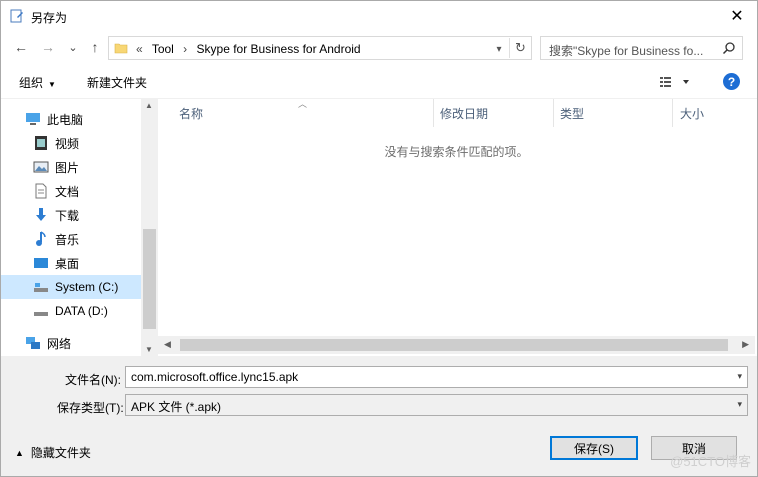 Image resolution: width=758 pixels, height=477 pixels. I want to click on breadcrumb: « Tool › Skype for Business for Android, so click(251, 49).